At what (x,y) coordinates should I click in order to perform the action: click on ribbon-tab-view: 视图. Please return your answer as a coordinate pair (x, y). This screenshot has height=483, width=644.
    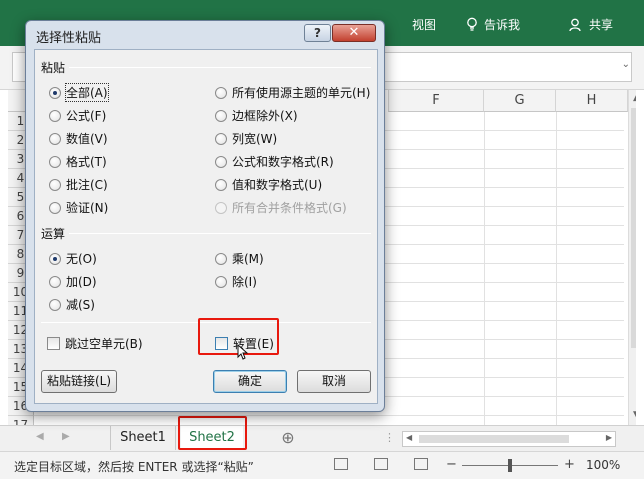
    Looking at the image, I should click on (424, 24).